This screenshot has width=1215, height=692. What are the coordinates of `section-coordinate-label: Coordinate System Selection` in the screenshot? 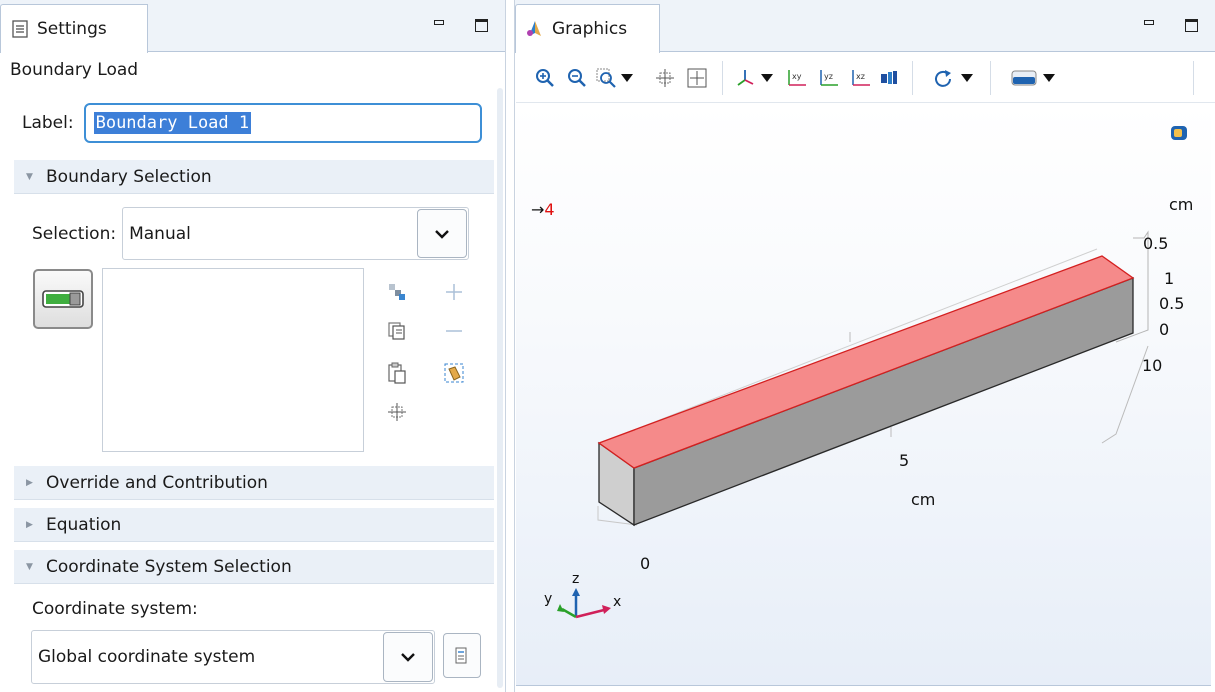 It's located at (169, 566).